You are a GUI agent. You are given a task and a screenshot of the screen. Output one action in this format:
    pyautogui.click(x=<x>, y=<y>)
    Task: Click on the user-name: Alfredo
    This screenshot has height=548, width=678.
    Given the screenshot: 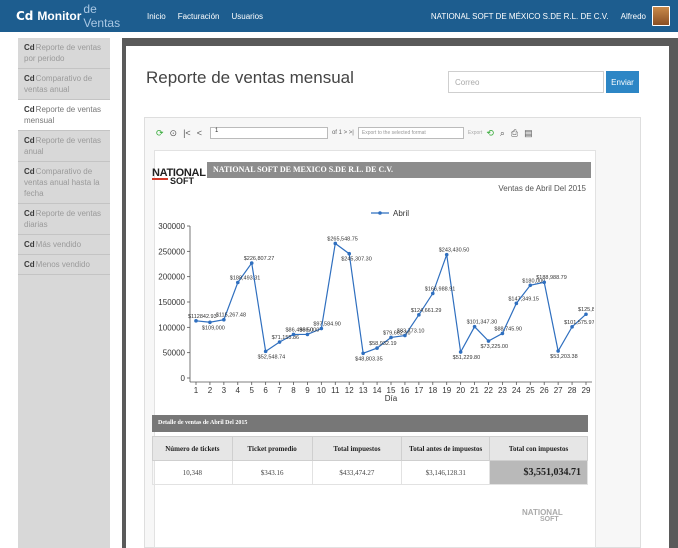 What is the action you would take?
    pyautogui.click(x=633, y=16)
    